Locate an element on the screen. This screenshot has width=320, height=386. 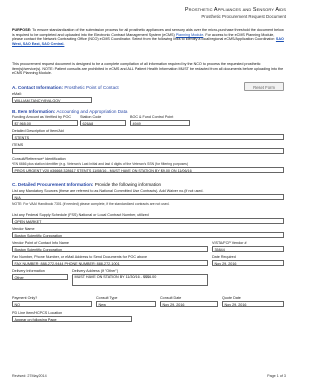
payment-only-select: NO is located at coordinates (52, 304).